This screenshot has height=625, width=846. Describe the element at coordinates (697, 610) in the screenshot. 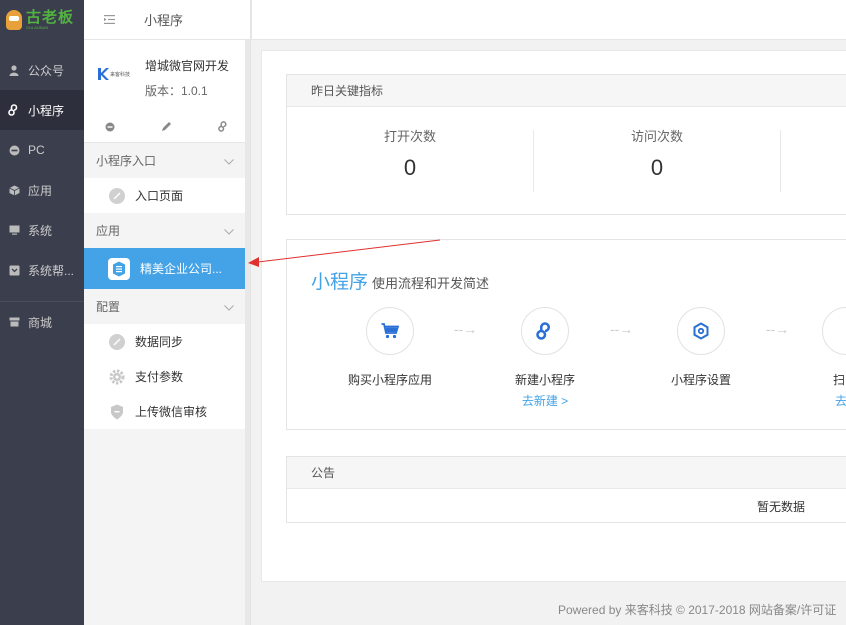

I see `footer-copyright: Powered by 来客科技 © 2017-2018 网站备案/许可证` at that location.